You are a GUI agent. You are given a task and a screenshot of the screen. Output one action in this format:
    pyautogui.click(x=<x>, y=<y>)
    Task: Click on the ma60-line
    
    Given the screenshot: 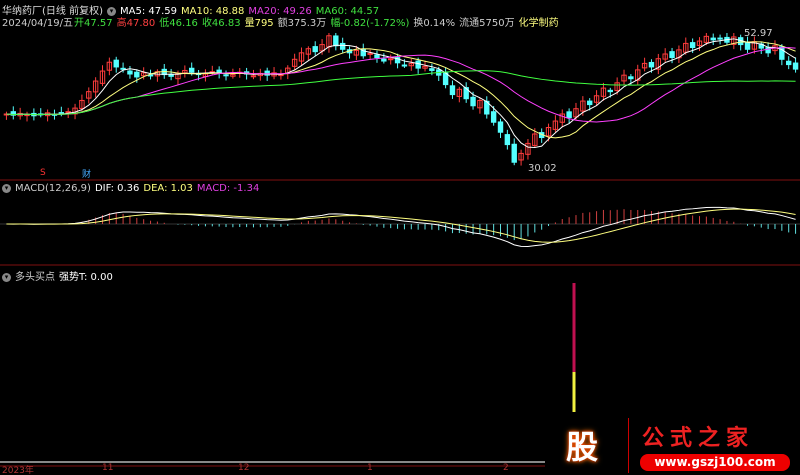 What is the action you would take?
    pyautogui.click(x=401, y=93)
    